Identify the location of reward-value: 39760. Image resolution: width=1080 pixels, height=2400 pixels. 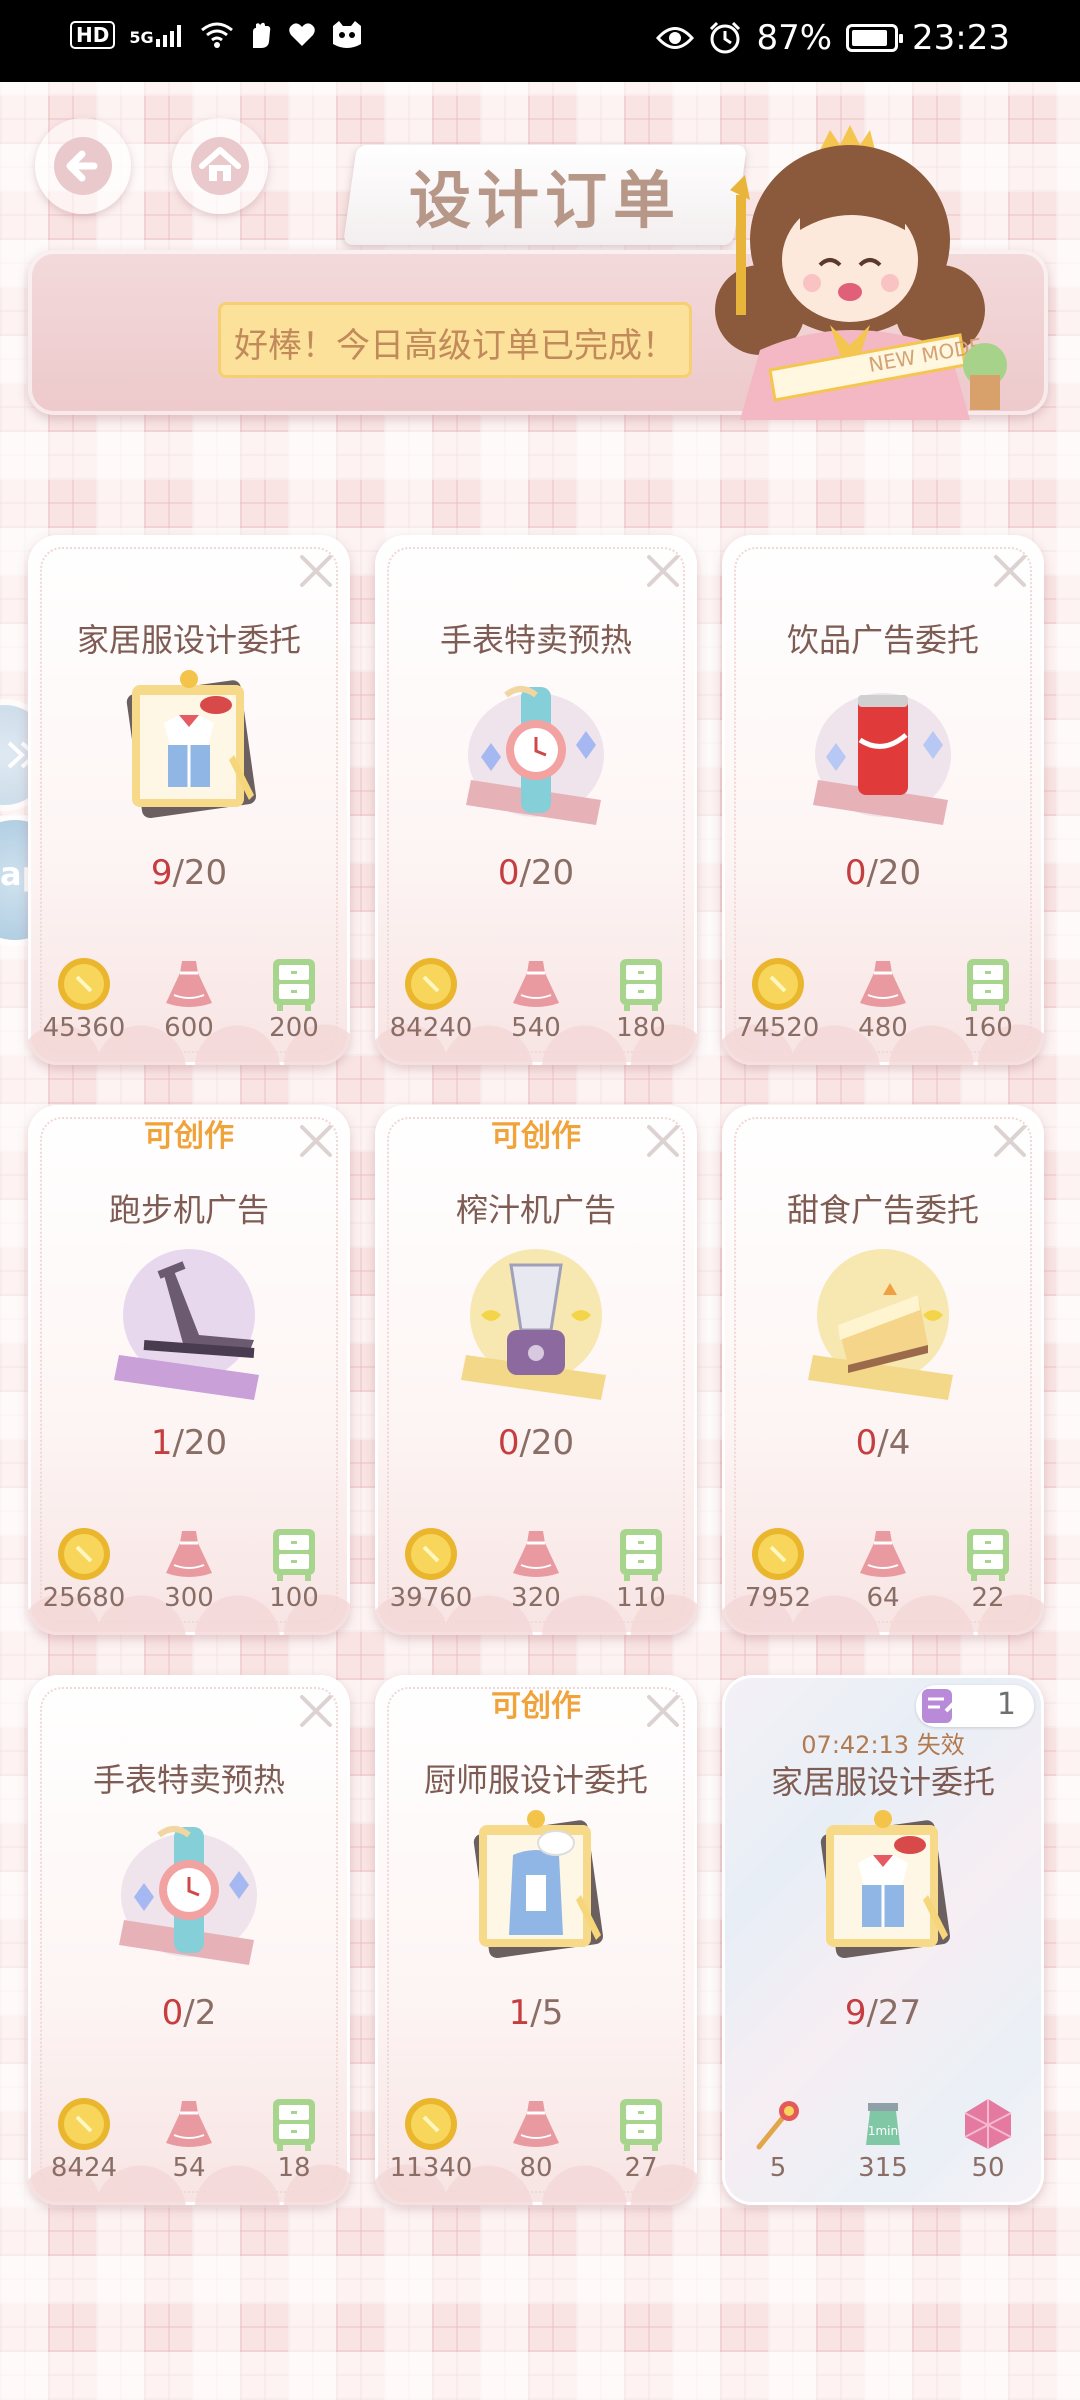
(431, 1598).